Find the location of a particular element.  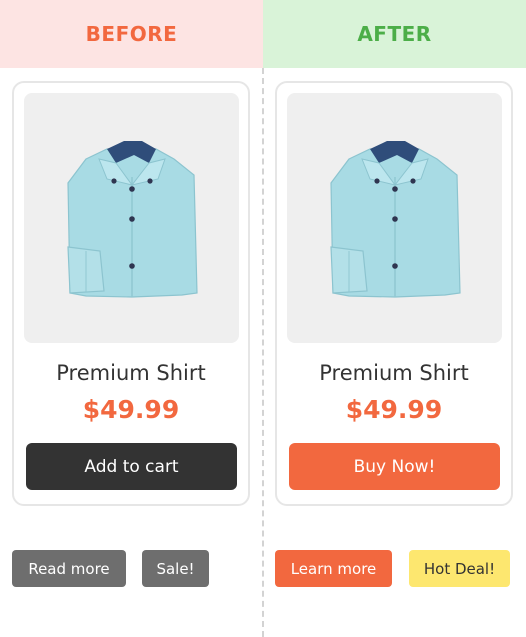

read-more-button: Read more is located at coordinates (69, 568).